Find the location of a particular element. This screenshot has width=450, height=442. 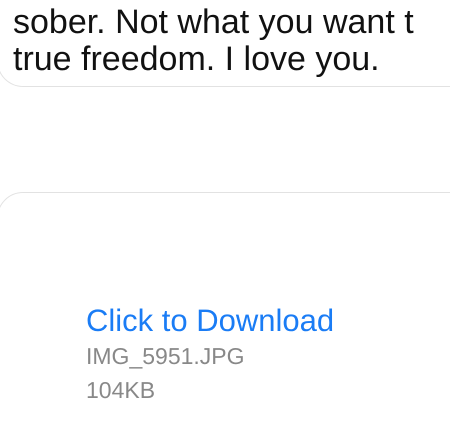

file-size: 104KB is located at coordinates (121, 390).